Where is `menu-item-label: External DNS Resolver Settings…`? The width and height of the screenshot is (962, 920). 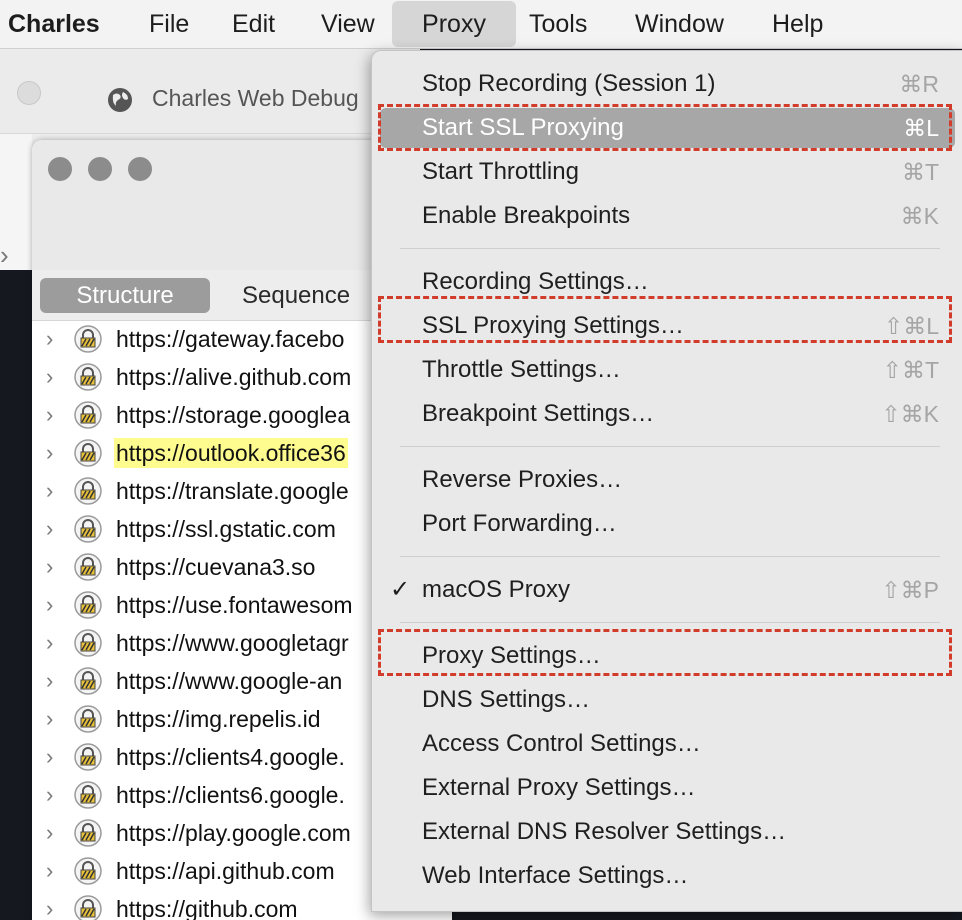 menu-item-label: External DNS Resolver Settings… is located at coordinates (604, 831).